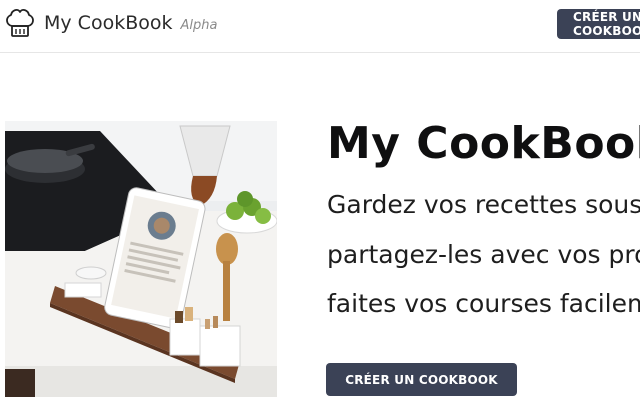 Image resolution: width=640 pixels, height=420 pixels. Describe the element at coordinates (320, 26) in the screenshot. I see `top-navbar: My CookBook Alpha CRÉER UN COOKBOOK` at that location.